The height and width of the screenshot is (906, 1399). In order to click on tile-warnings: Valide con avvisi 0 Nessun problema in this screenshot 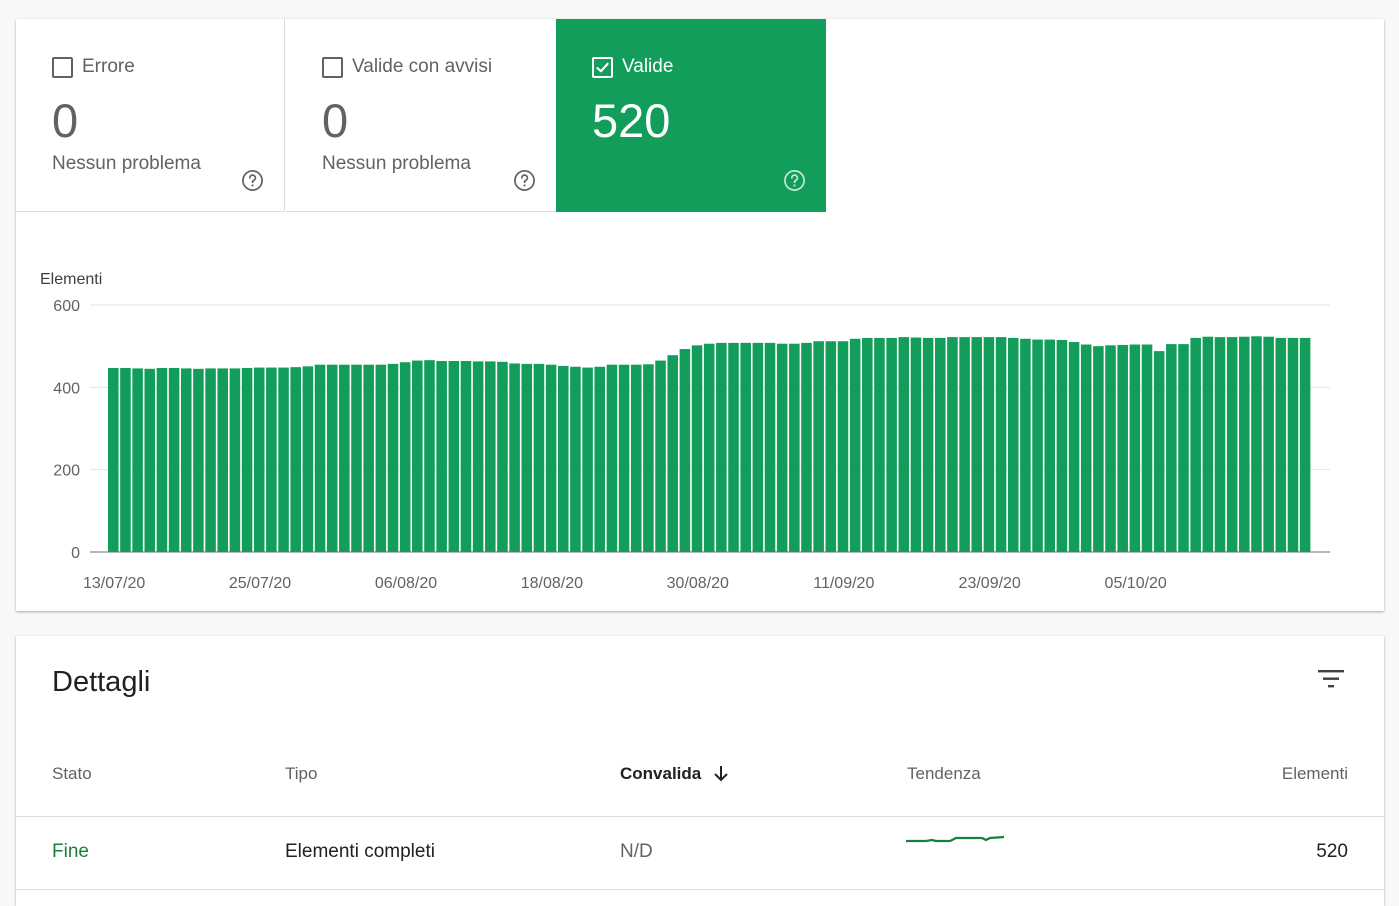, I will do `click(421, 115)`.